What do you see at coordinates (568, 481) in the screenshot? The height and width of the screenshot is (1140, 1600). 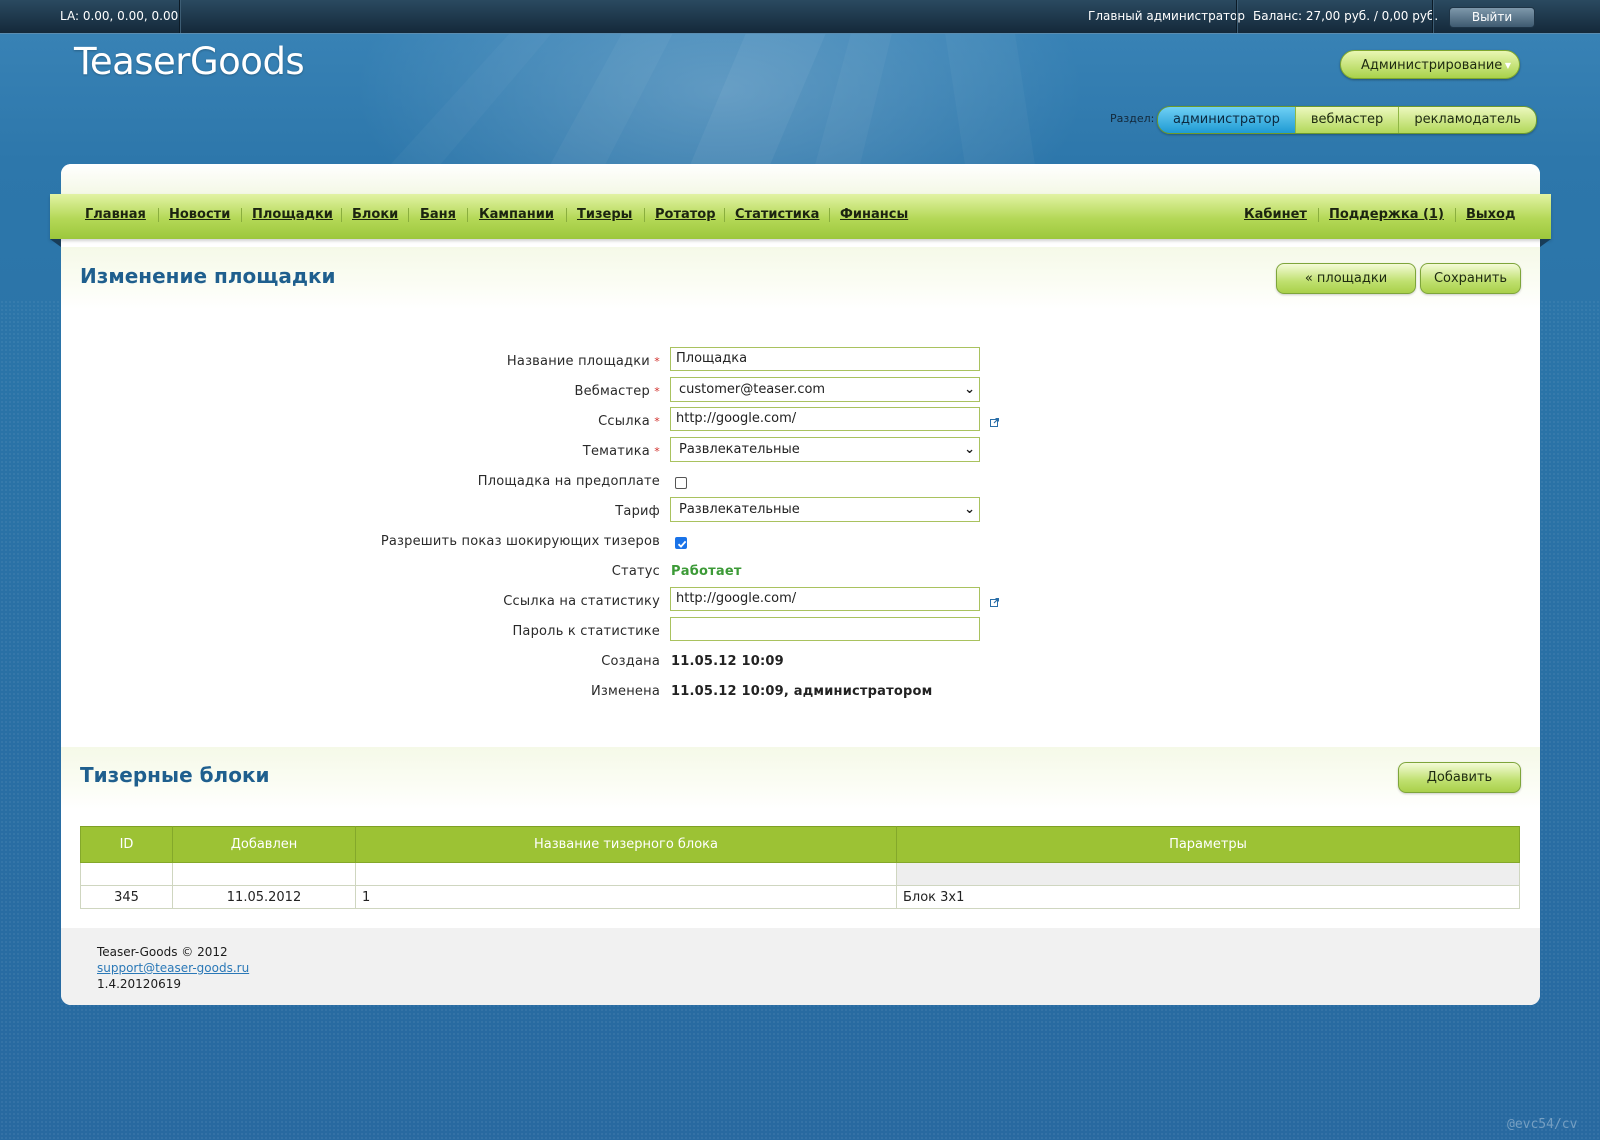 I see `prepaid-label: Площадка на предоплате` at bounding box center [568, 481].